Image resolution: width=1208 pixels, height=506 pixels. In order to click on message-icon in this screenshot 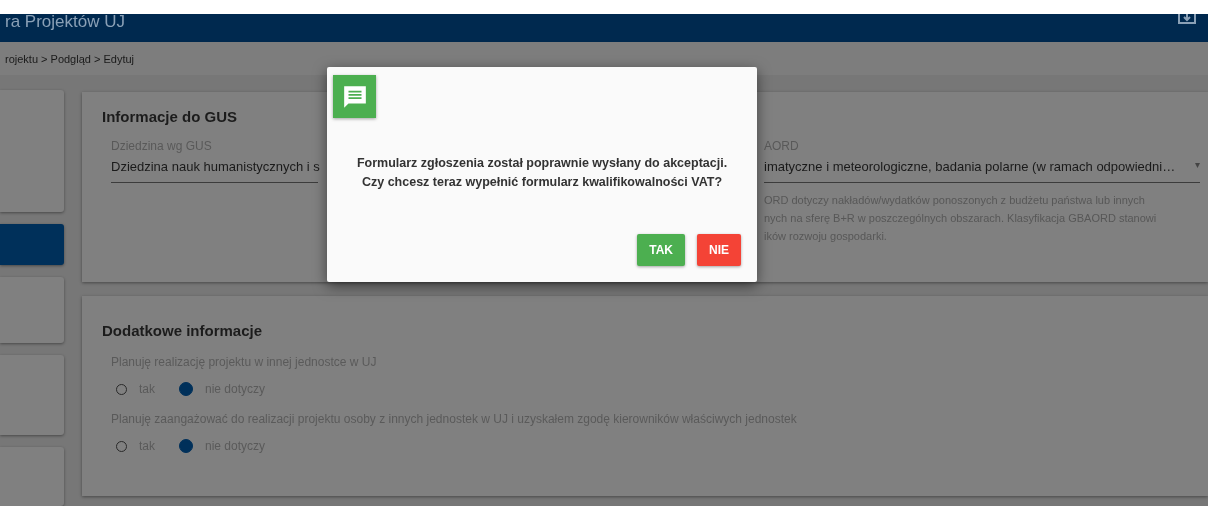, I will do `click(354, 96)`.